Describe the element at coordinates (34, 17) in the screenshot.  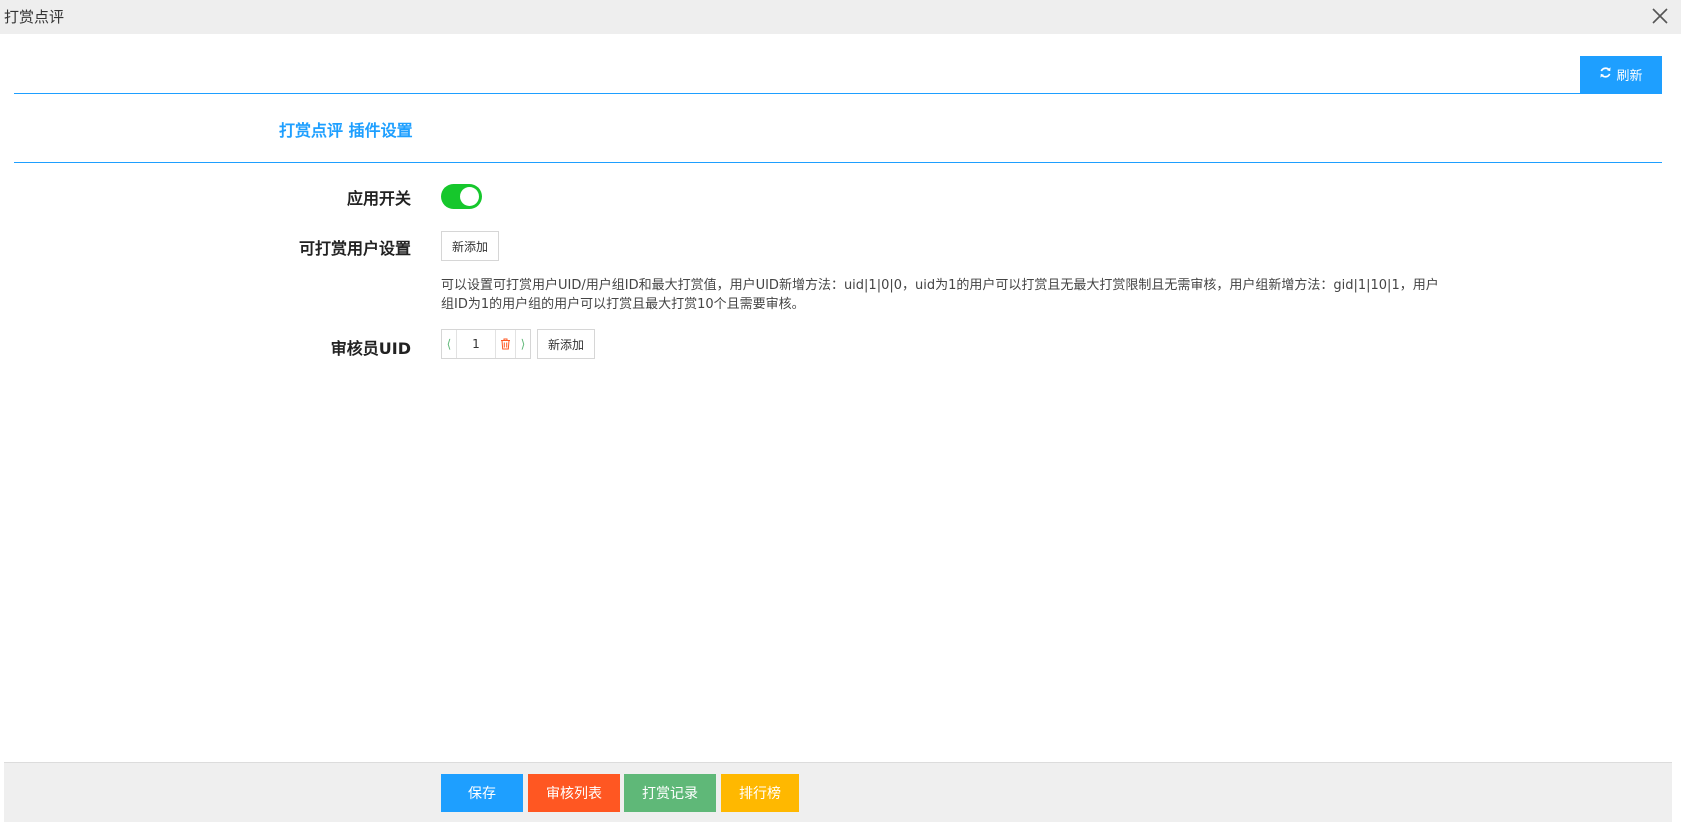
I see `window-title: 打赏点评` at that location.